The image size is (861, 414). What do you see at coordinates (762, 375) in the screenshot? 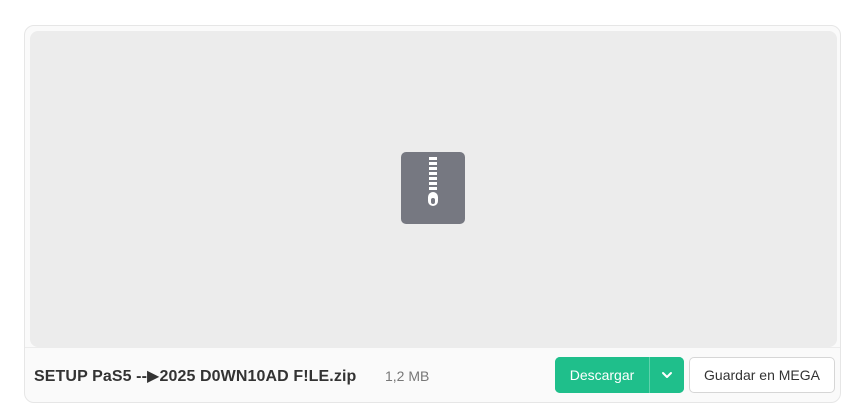
I see `save-to-mega-button: Guardar en MEGA` at bounding box center [762, 375].